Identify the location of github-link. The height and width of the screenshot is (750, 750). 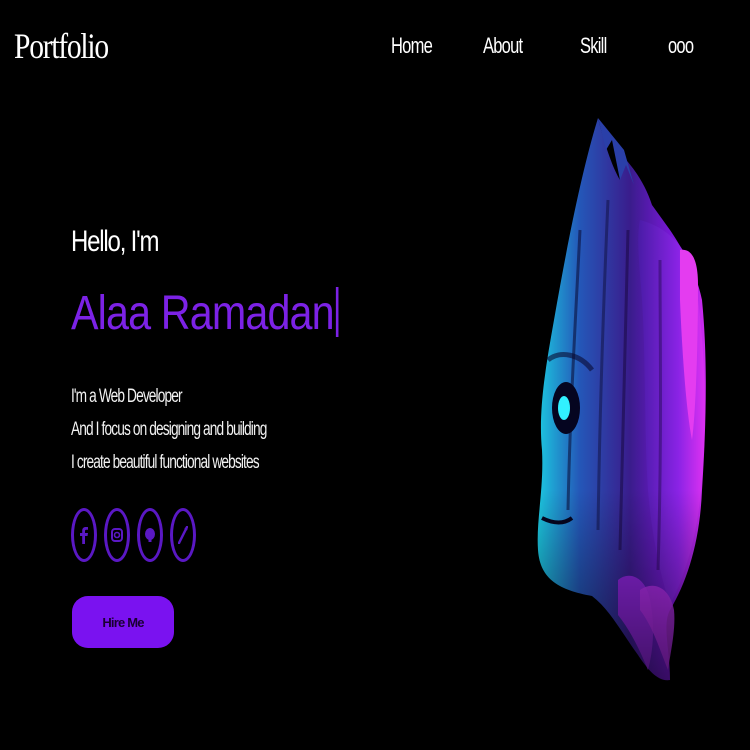
(150, 535).